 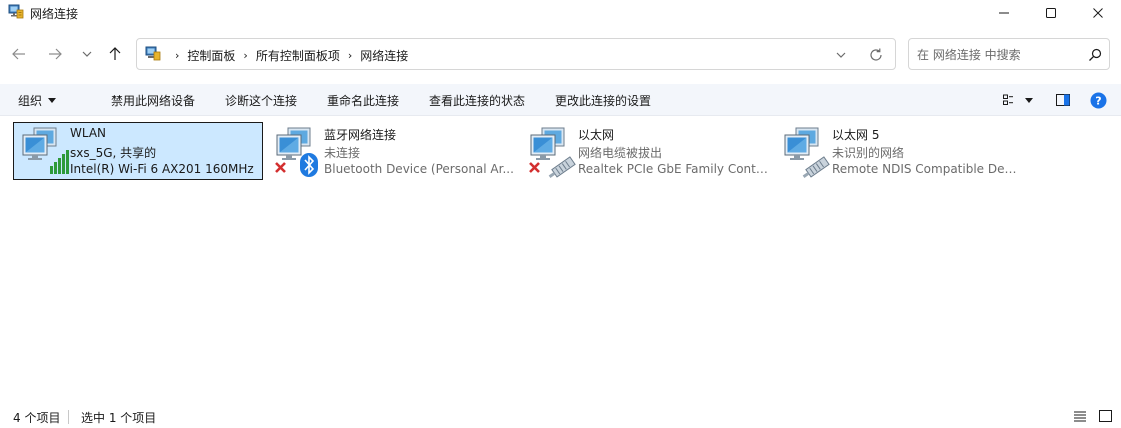 I want to click on maximize-button, so click(x=1051, y=13).